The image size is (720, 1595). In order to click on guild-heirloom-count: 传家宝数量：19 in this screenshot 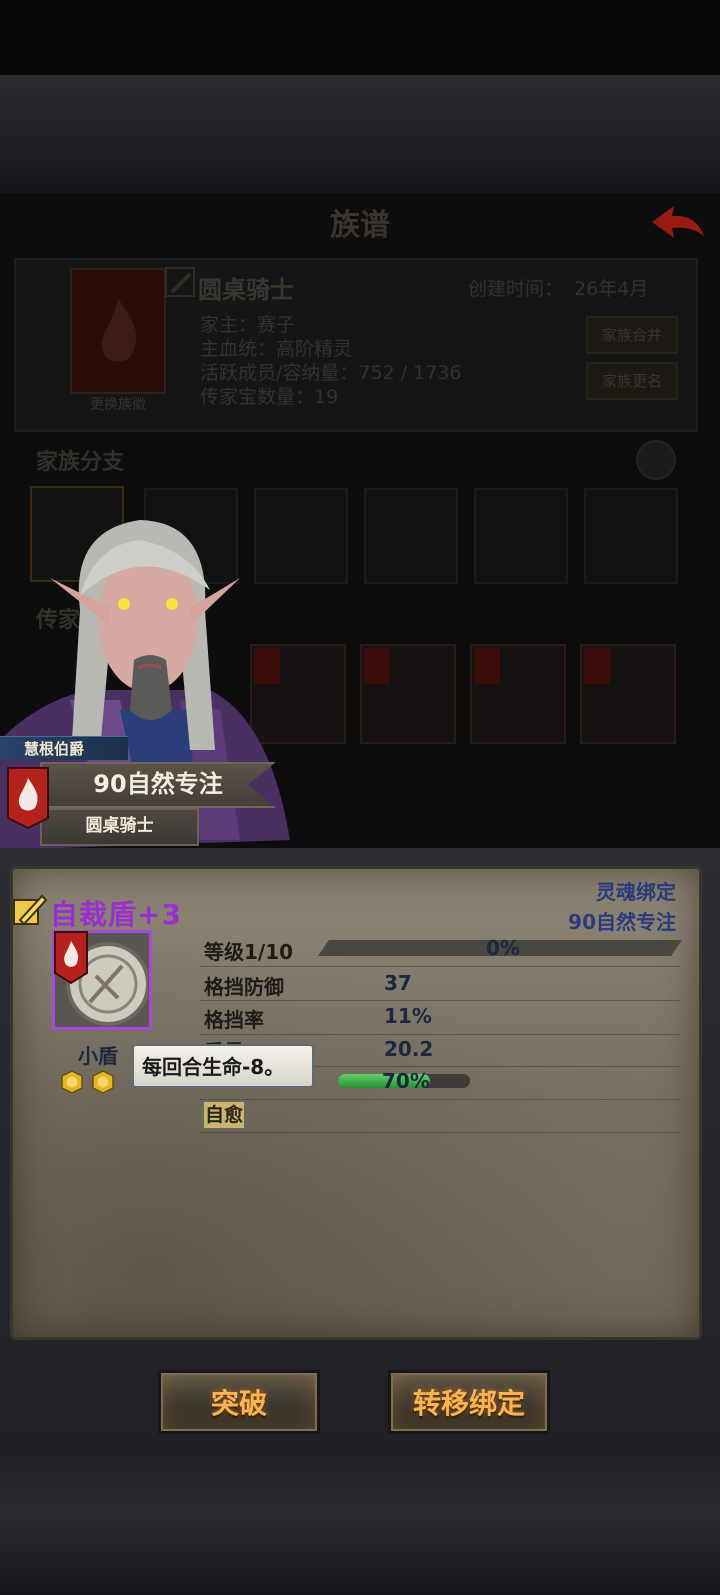, I will do `click(269, 397)`.